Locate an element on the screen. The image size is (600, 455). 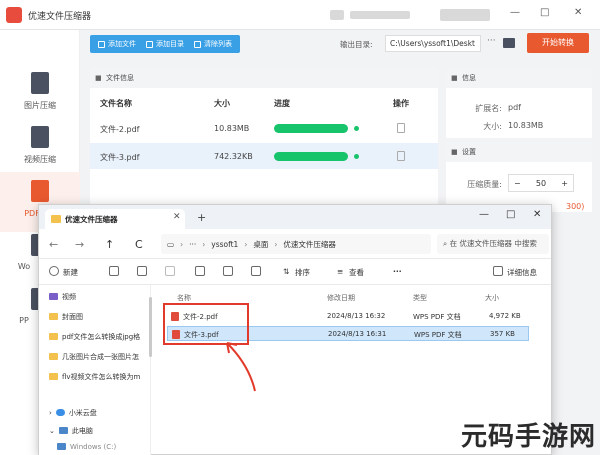
copy-icon is located at coordinates (142, 271).